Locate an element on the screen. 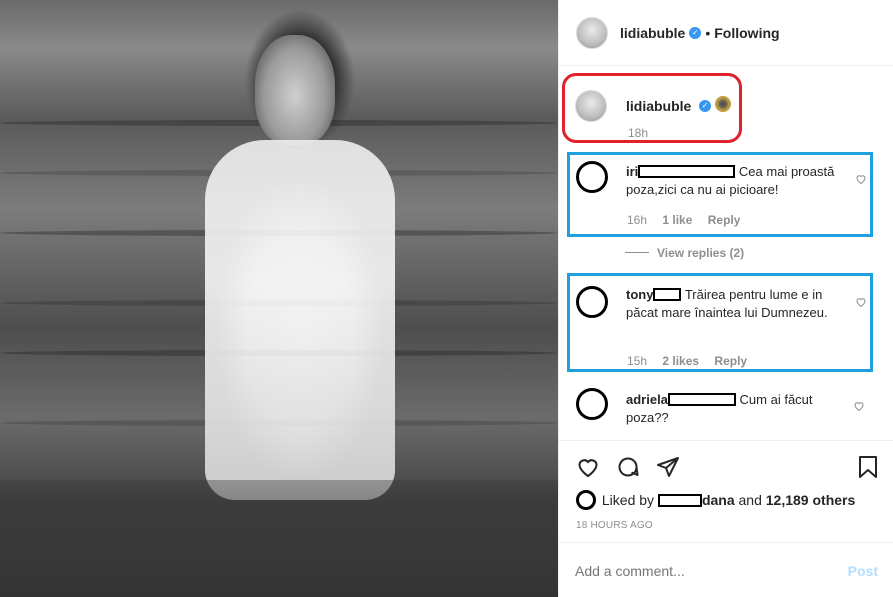  comment-text: adriela Cum ai făcut poza?? is located at coordinates (719, 408).